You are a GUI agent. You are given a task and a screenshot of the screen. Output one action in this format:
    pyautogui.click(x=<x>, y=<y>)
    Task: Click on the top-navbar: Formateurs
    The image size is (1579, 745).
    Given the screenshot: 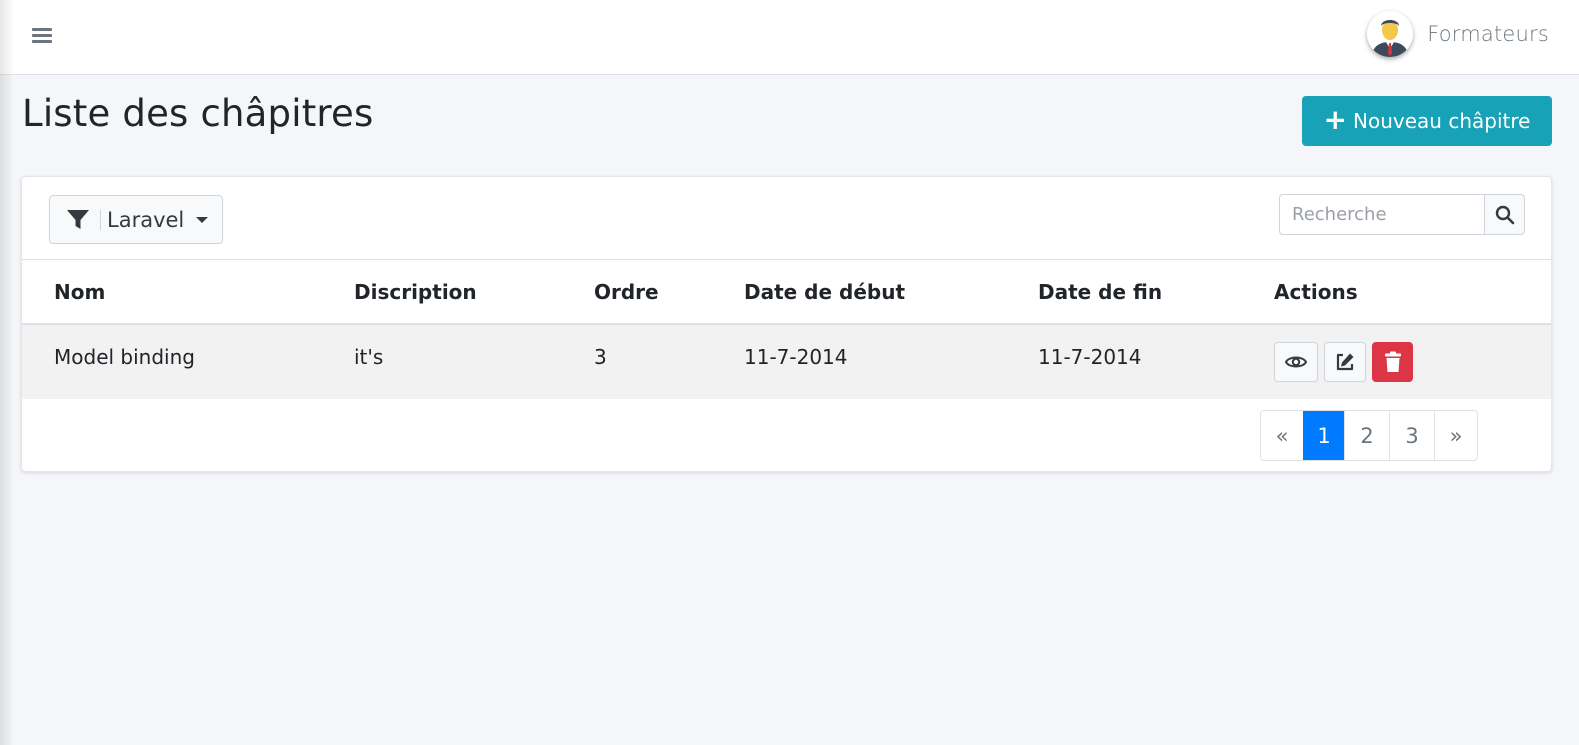 What is the action you would take?
    pyautogui.click(x=789, y=37)
    